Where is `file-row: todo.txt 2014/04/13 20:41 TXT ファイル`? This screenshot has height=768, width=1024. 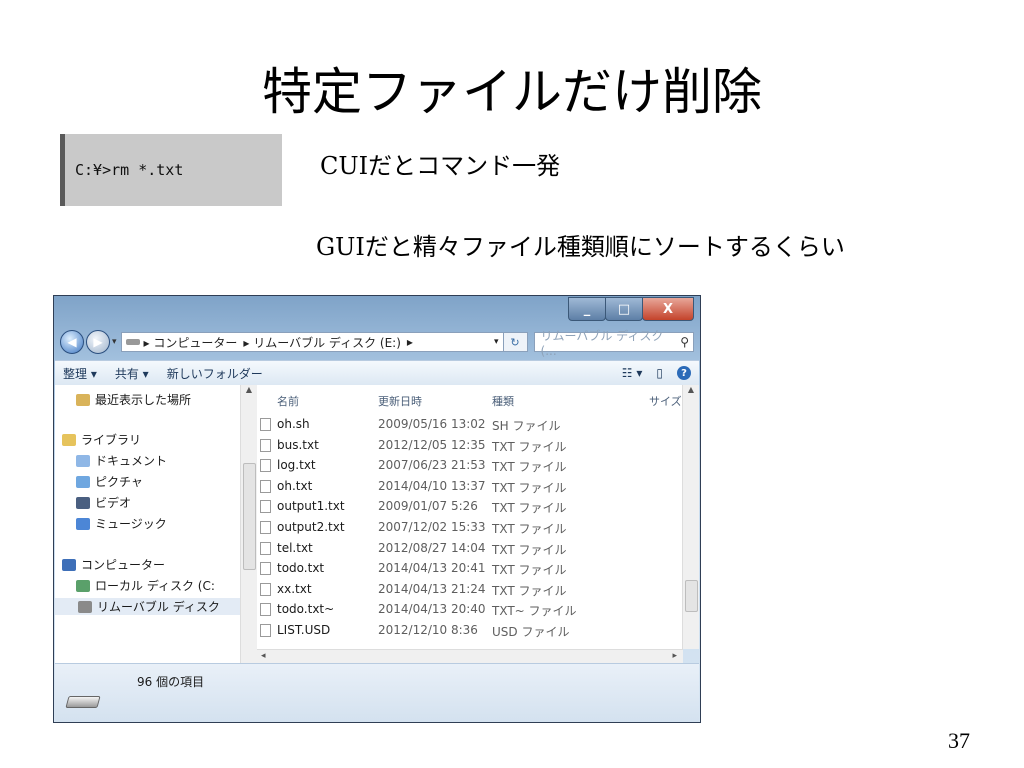
file-row: todo.txt 2014/04/13 20:41 TXT ファイル is located at coordinates (470, 569).